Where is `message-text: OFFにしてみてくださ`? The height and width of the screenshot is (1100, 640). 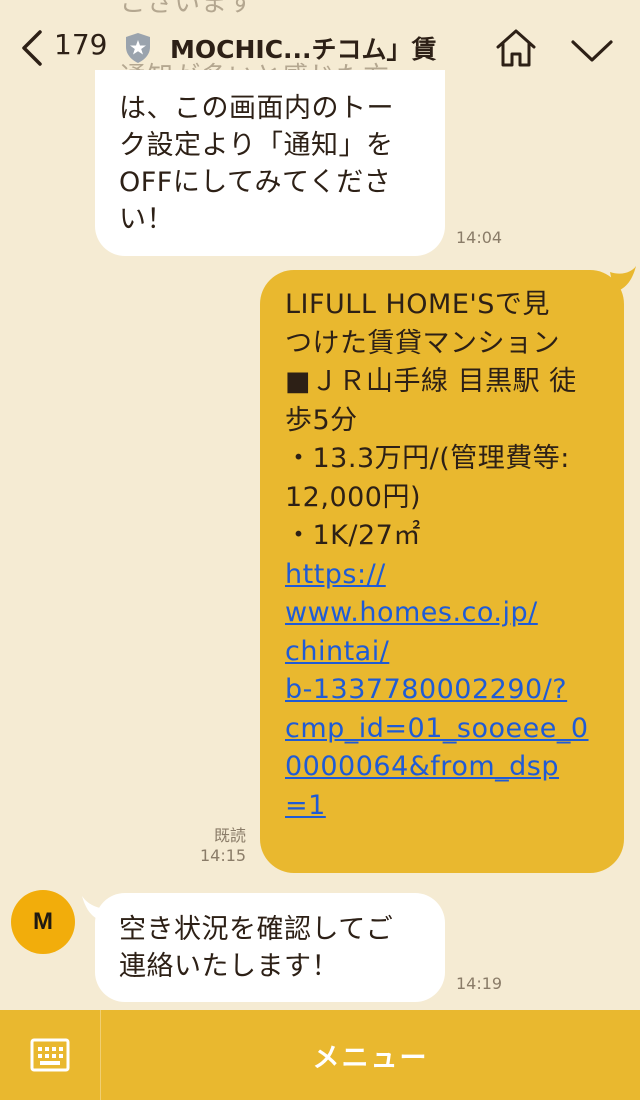 message-text: OFFにしてみてくださ is located at coordinates (255, 182).